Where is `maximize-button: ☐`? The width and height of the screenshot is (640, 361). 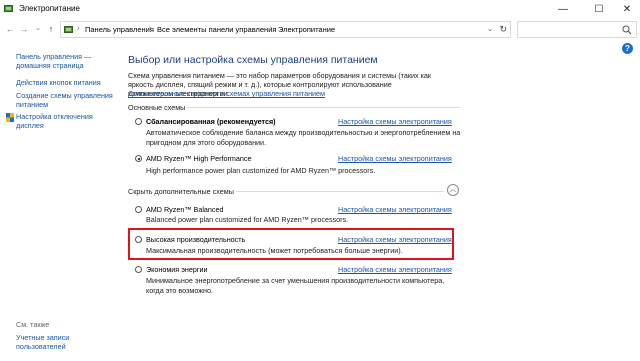
maximize-button: ☐ is located at coordinates (599, 9).